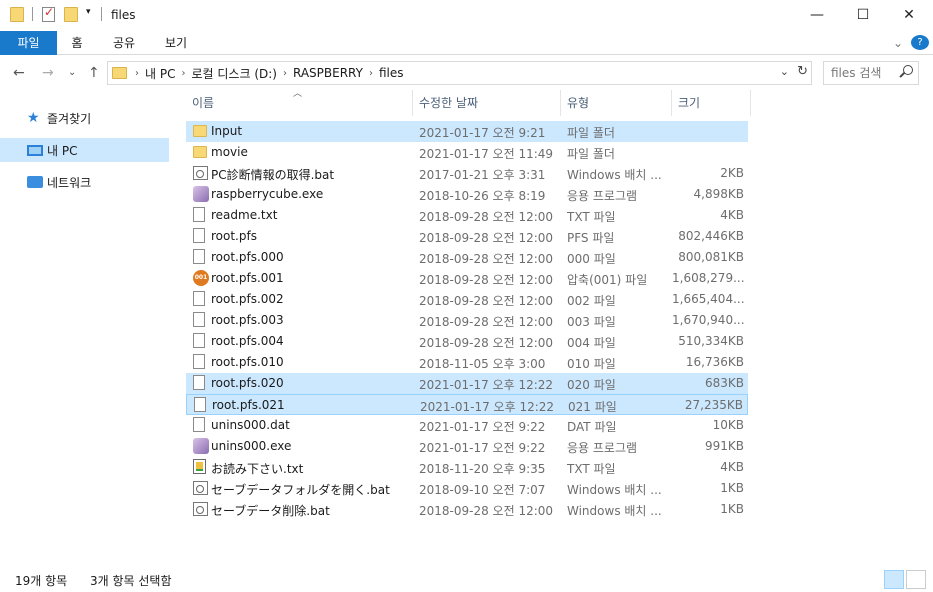  I want to click on file-name: root.pfs.003, so click(247, 320).